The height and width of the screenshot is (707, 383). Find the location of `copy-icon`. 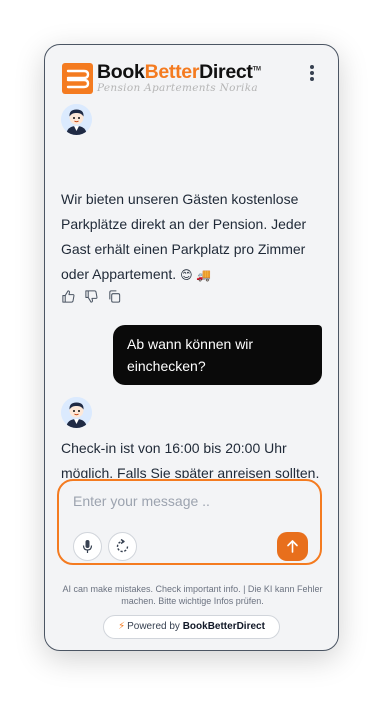

copy-icon is located at coordinates (114, 296).